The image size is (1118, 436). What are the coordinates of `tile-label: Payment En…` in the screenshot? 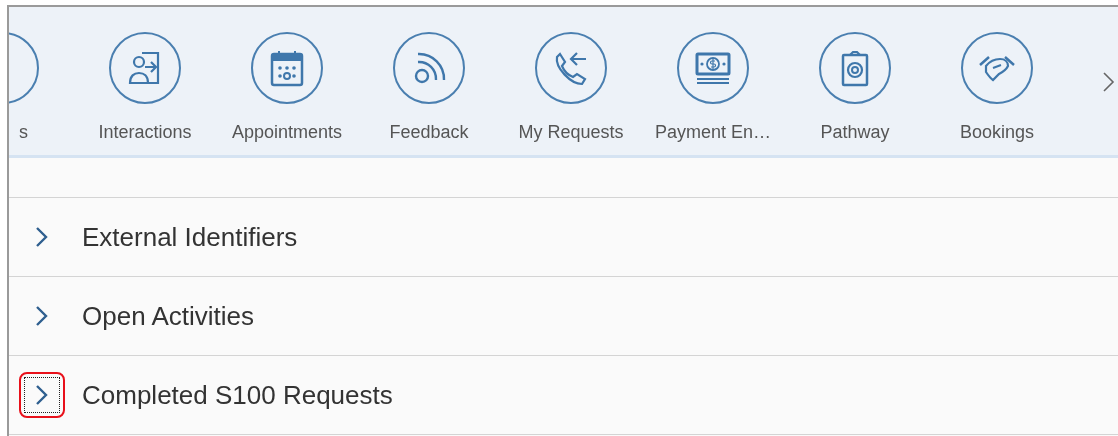 It's located at (713, 132).